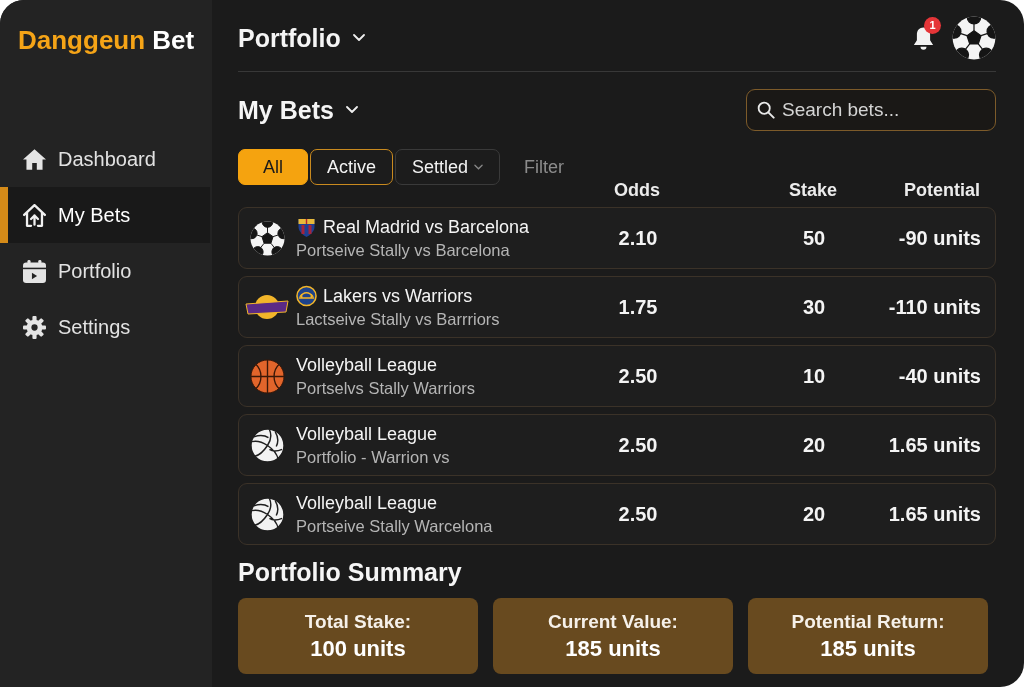 The width and height of the screenshot is (1024, 687). I want to click on filter-tab: All, so click(273, 167).